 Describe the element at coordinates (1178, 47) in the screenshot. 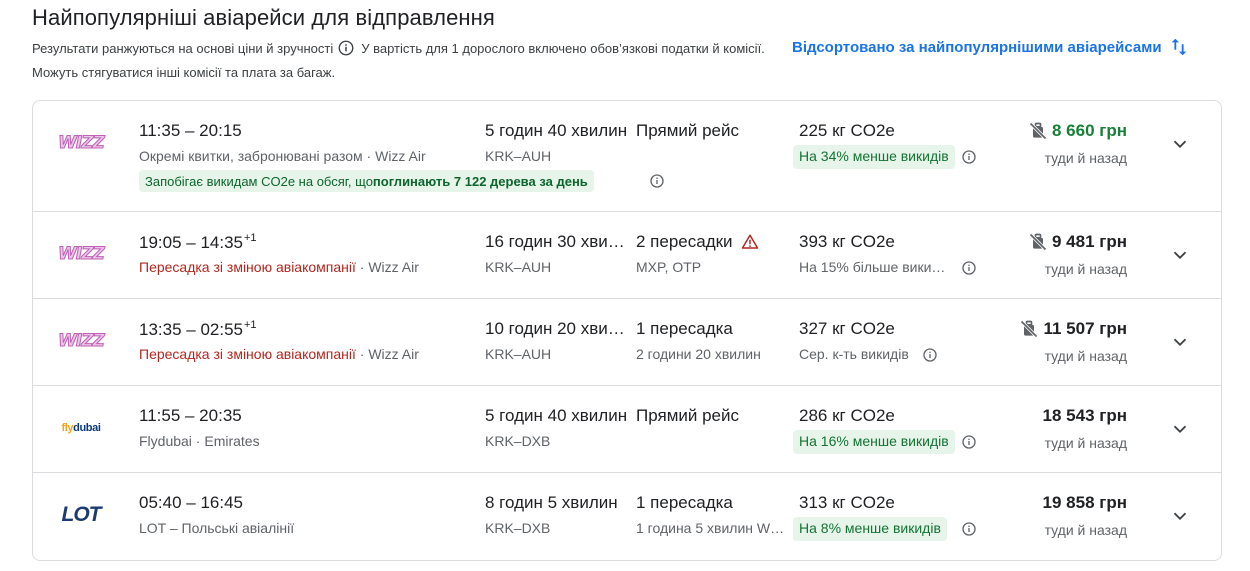

I see `sort-icon` at that location.